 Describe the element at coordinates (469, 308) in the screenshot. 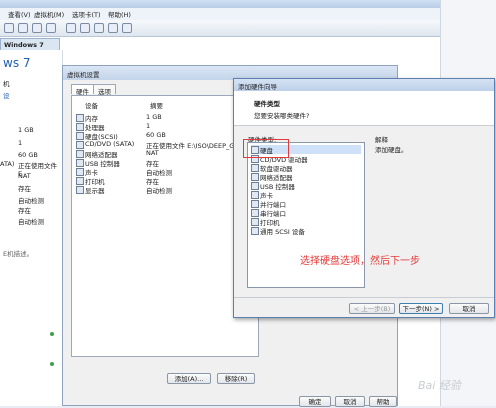

I see `wizard-cancel-button: 取消` at that location.